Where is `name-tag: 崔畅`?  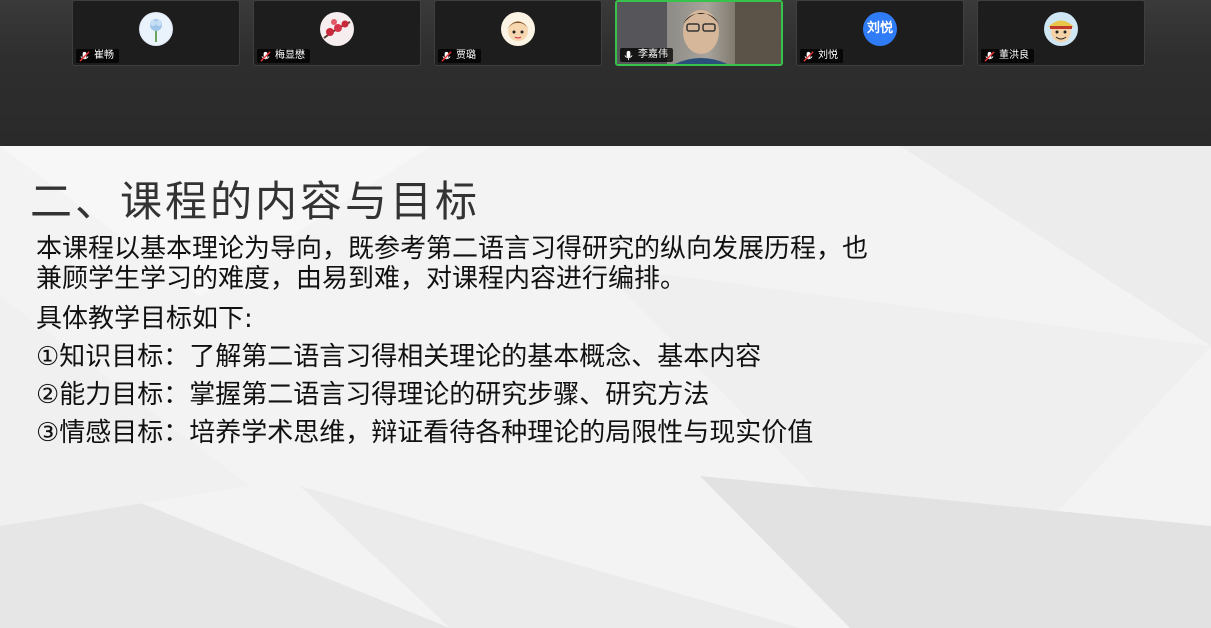 name-tag: 崔畅 is located at coordinates (97, 56).